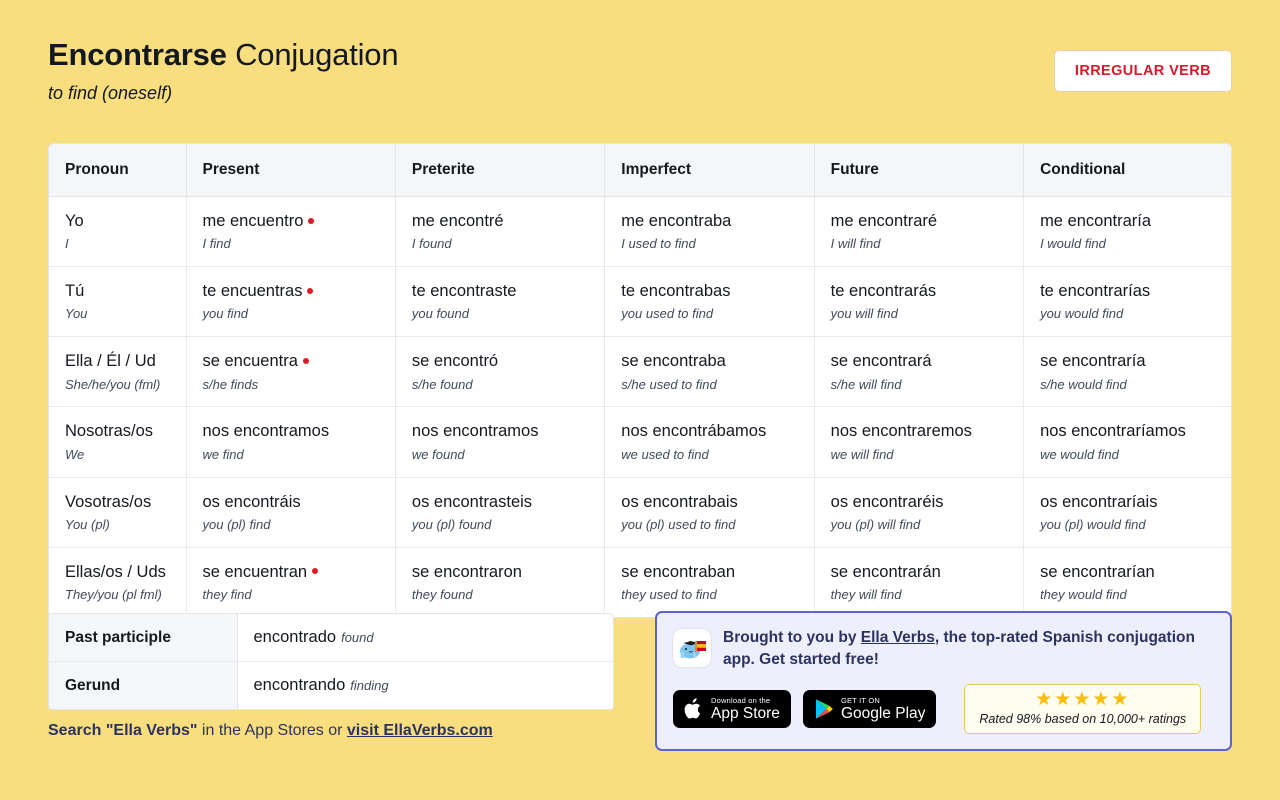 The image size is (1280, 800). What do you see at coordinates (855, 244) in the screenshot?
I see `conjugation-gloss: I will find` at bounding box center [855, 244].